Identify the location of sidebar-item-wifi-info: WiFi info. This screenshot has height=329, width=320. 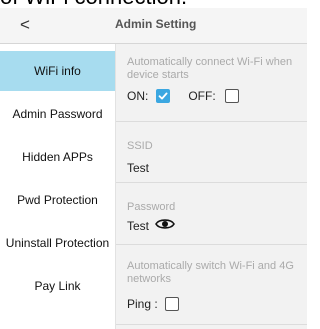
(57, 71).